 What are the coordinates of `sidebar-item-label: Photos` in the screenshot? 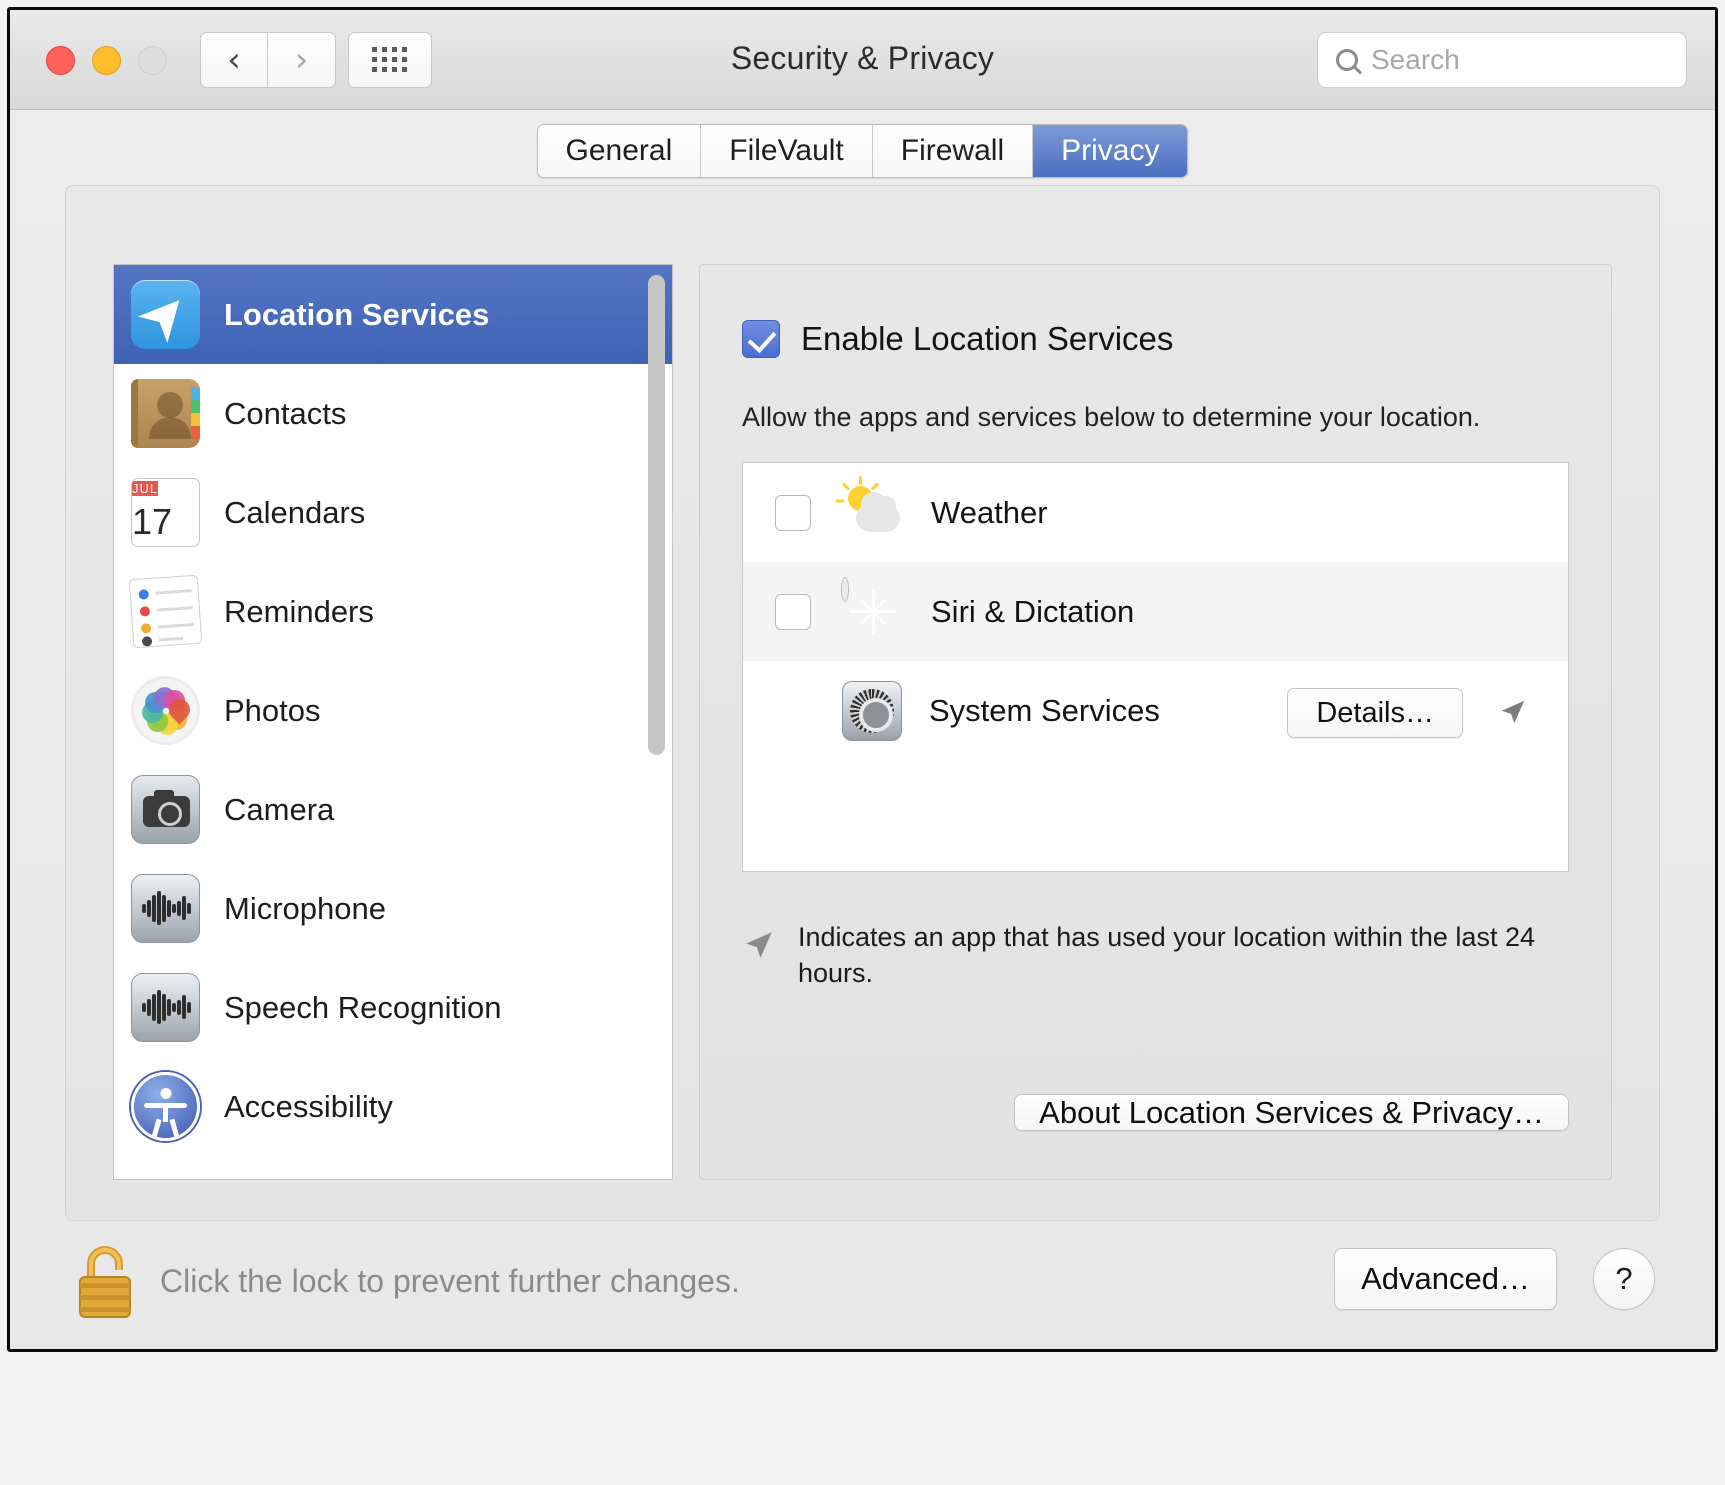 It's located at (272, 710).